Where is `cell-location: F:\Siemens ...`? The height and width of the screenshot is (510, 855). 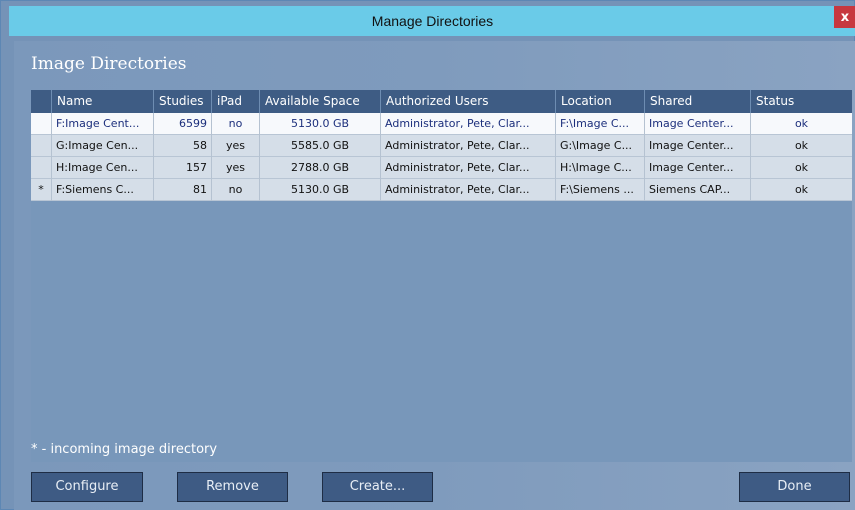 cell-location: F:\Siemens ... is located at coordinates (600, 190).